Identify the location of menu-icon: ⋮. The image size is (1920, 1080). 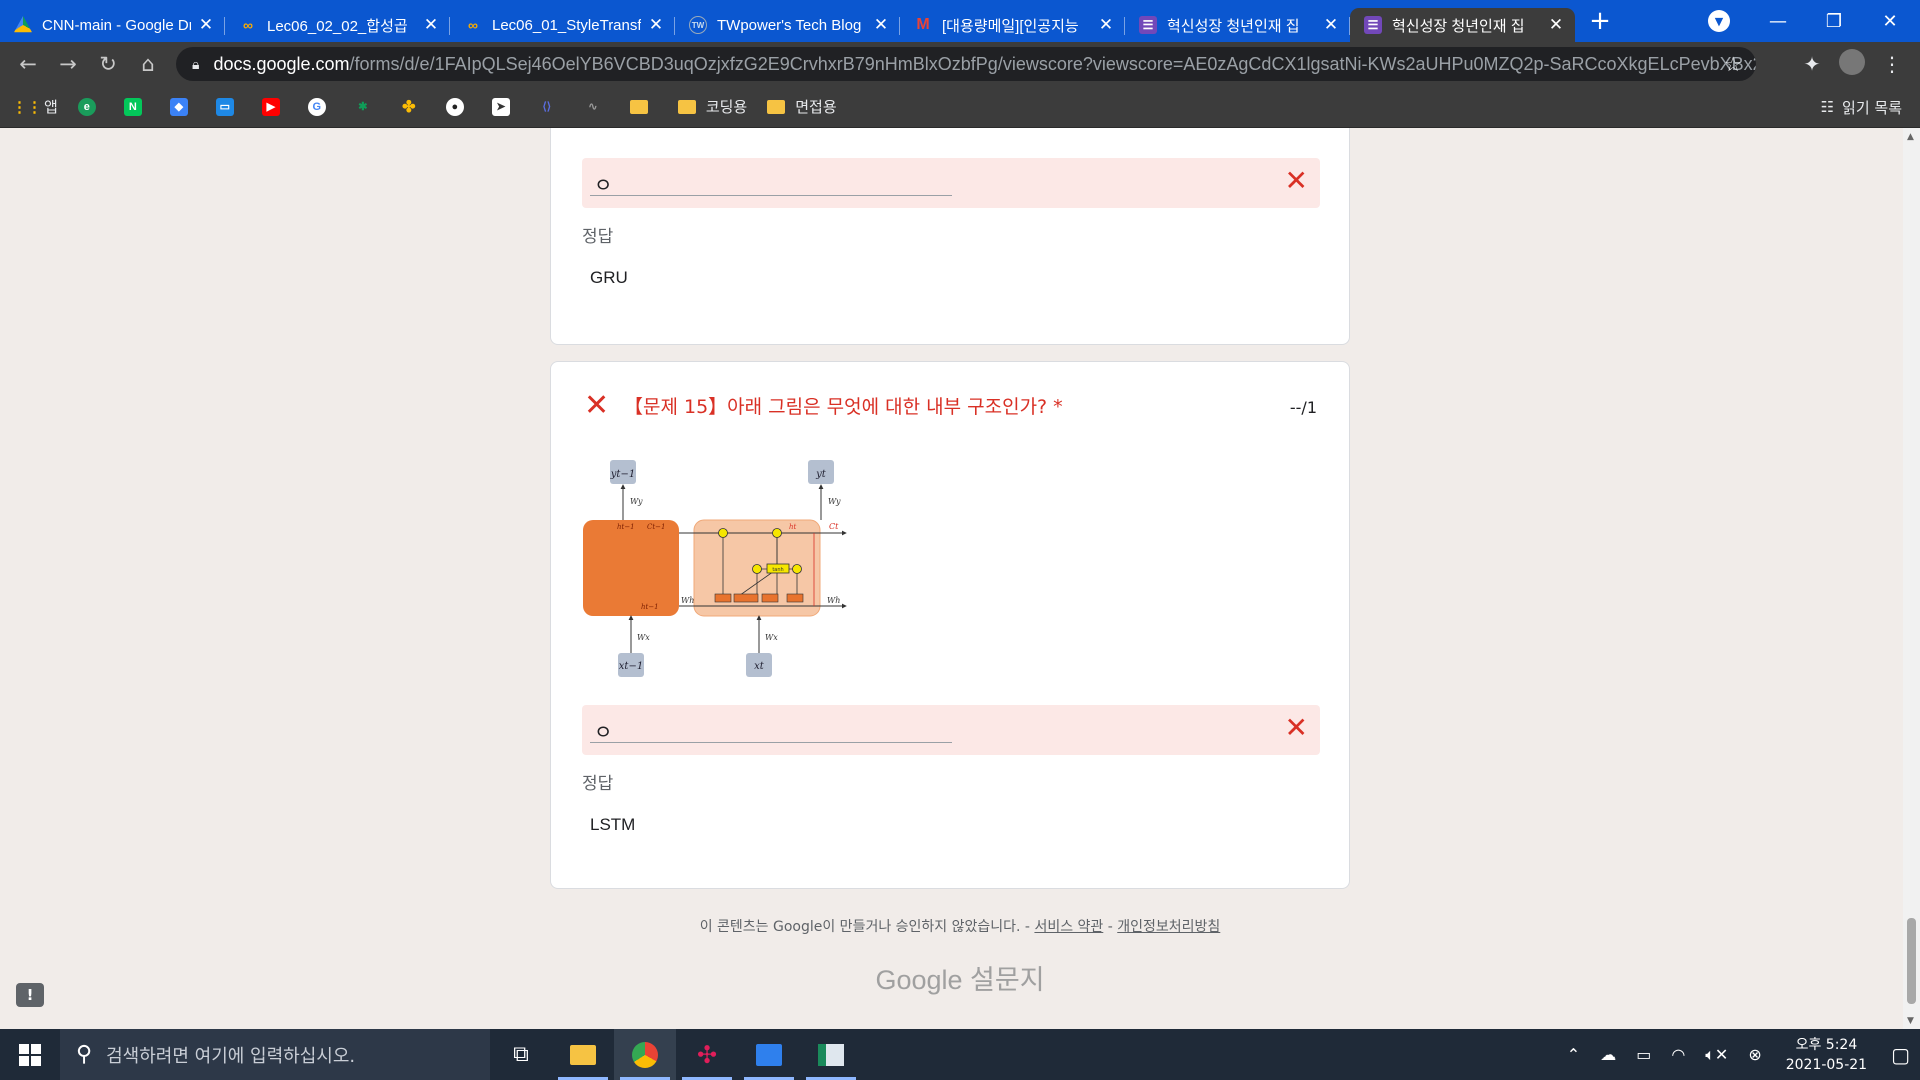
(1892, 64).